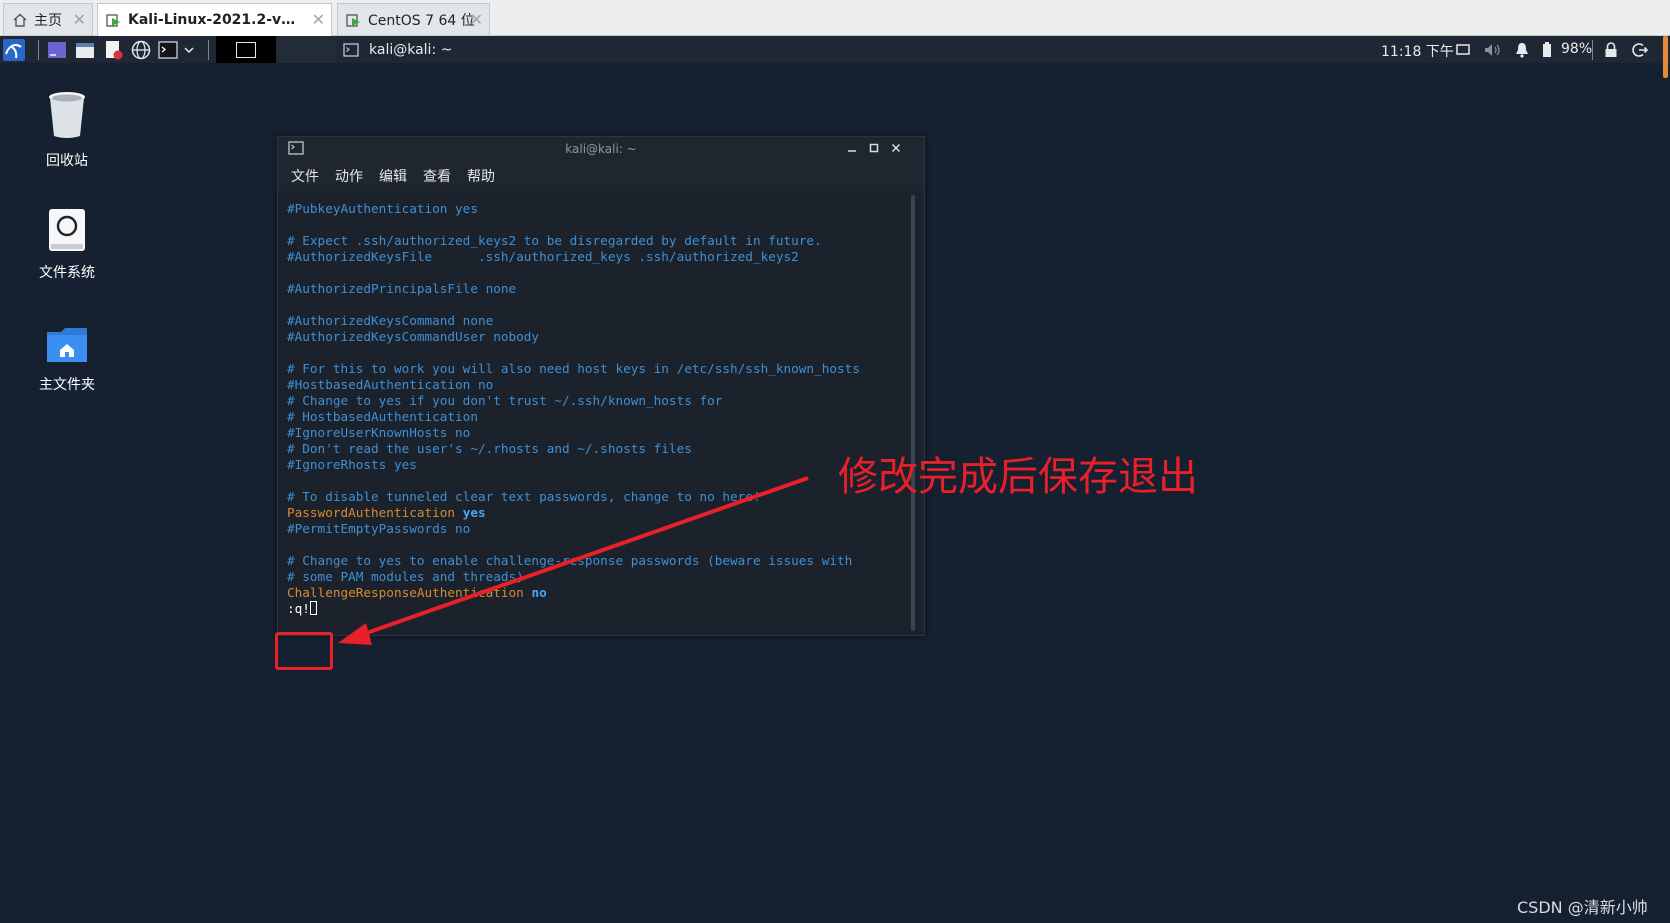 The height and width of the screenshot is (923, 1670). What do you see at coordinates (1522, 50) in the screenshot?
I see `notification-icon` at bounding box center [1522, 50].